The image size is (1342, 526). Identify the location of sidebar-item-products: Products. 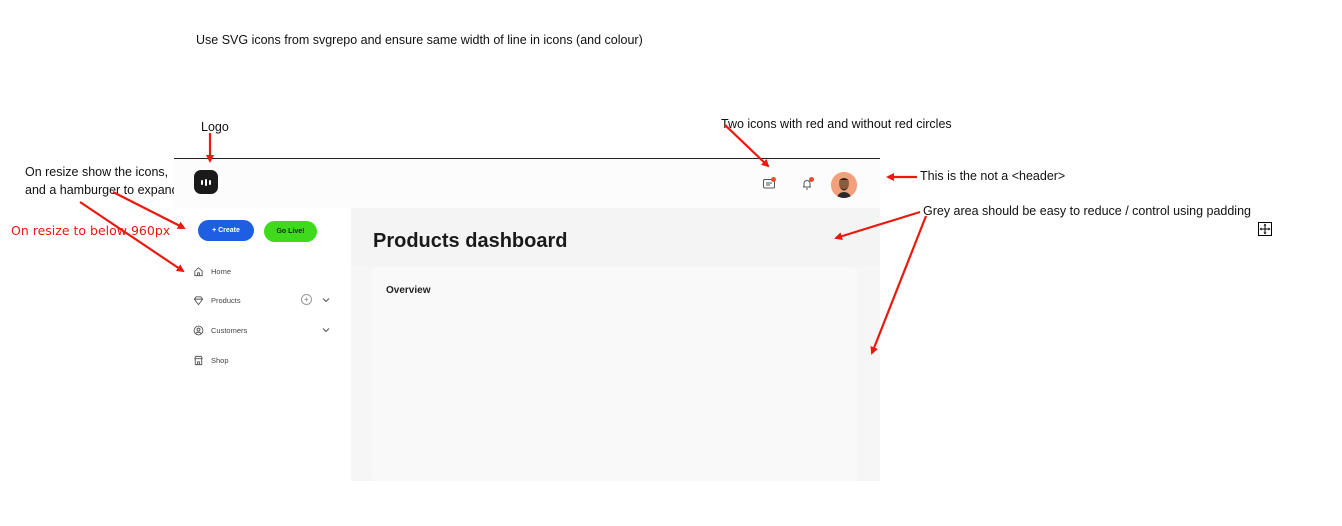
(217, 300).